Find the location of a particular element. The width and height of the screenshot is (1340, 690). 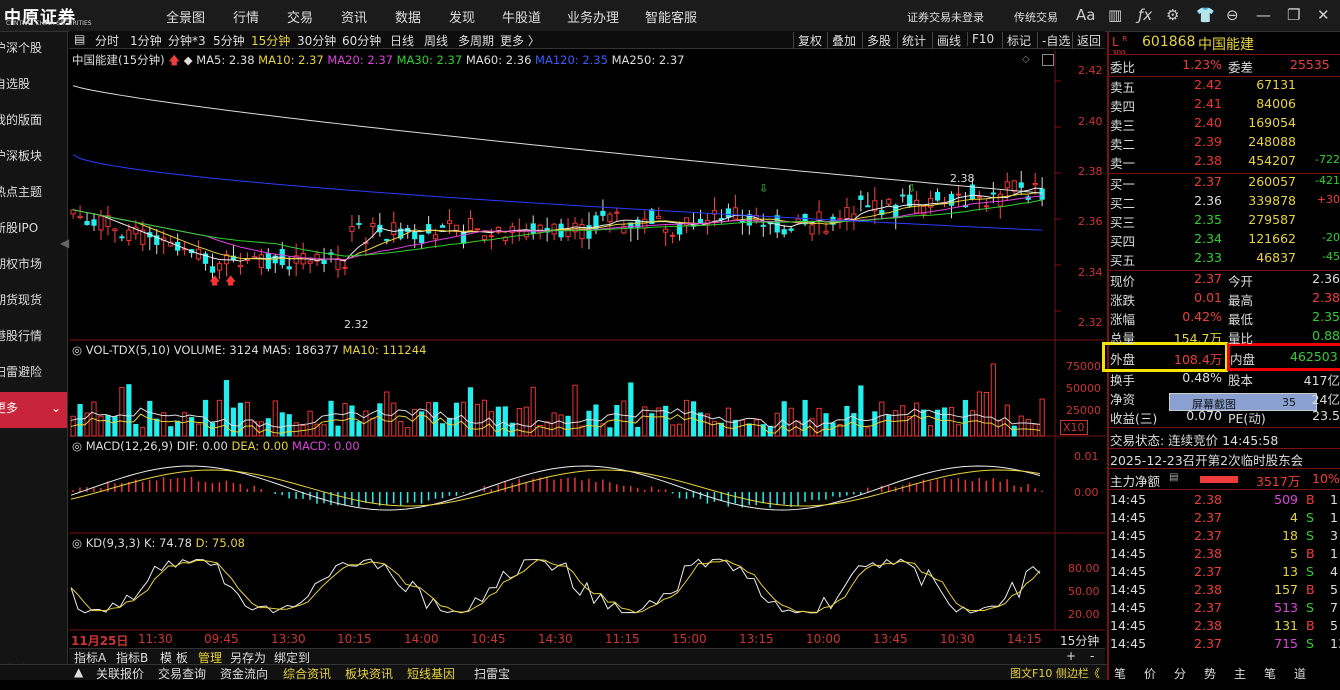

period-15min: 15分钟 is located at coordinates (270, 40).